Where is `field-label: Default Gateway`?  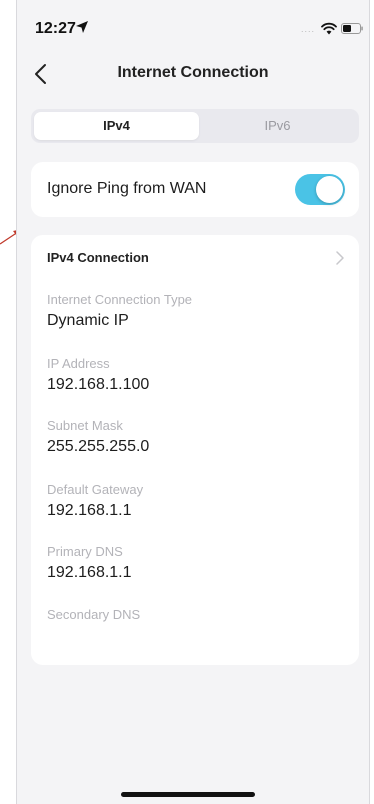
field-label: Default Gateway is located at coordinates (95, 489).